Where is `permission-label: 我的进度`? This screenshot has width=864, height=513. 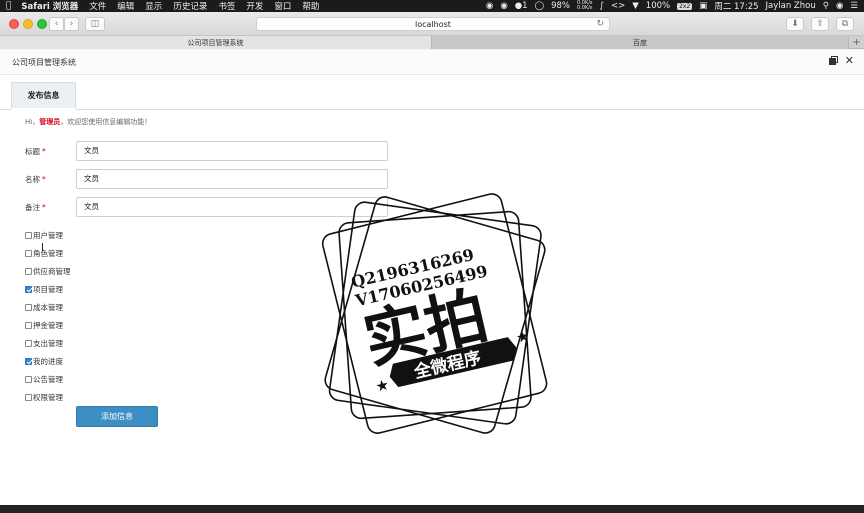 permission-label: 我的进度 is located at coordinates (48, 361).